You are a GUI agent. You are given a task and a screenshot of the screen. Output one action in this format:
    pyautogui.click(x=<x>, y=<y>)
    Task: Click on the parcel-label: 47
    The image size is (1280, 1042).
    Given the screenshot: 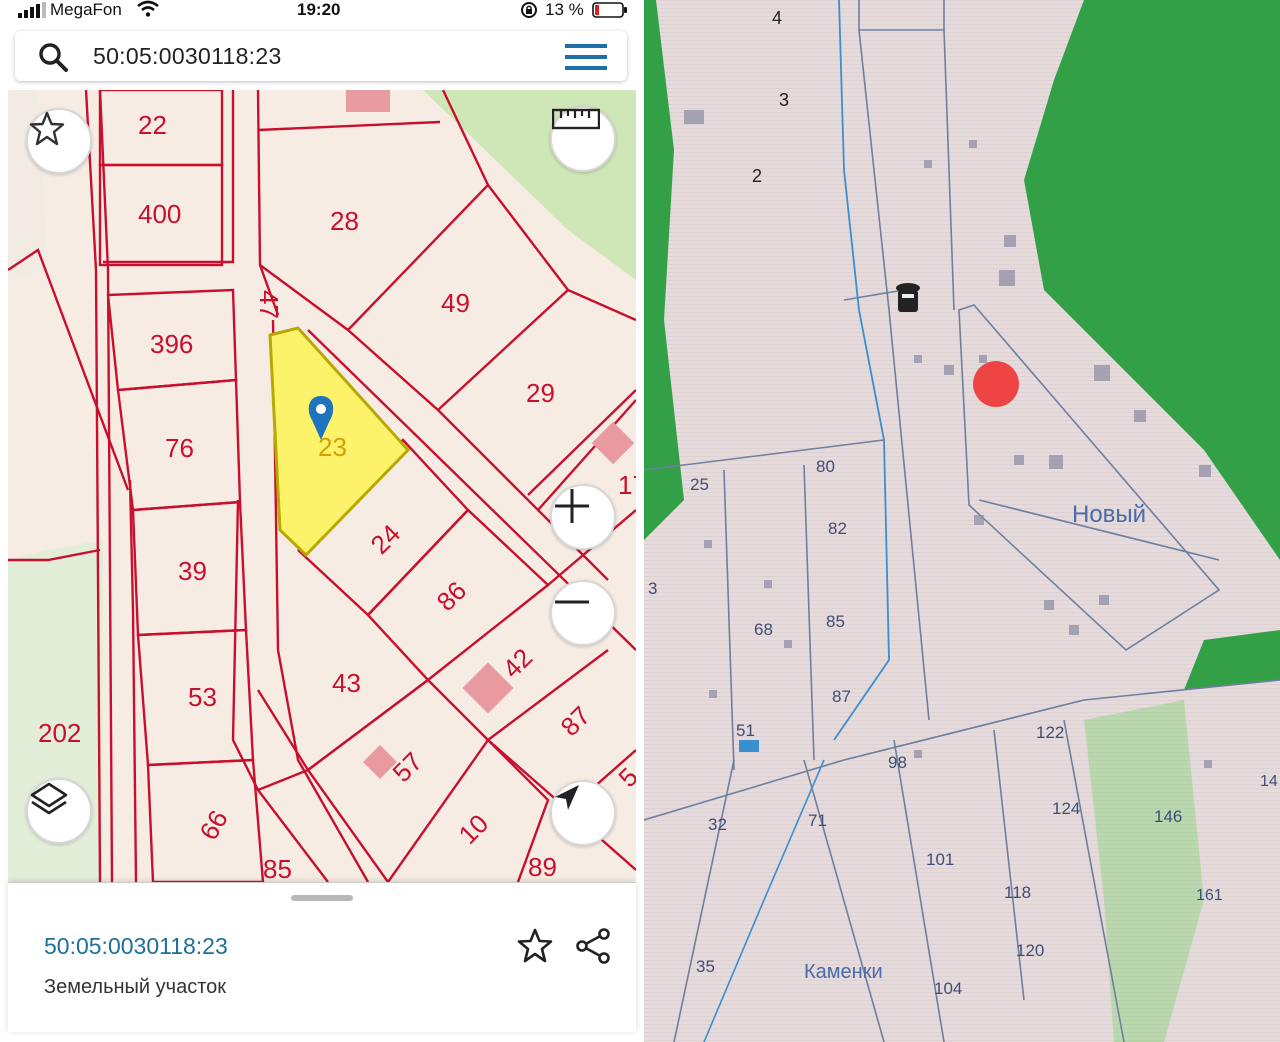 What is the action you would take?
    pyautogui.click(x=269, y=304)
    